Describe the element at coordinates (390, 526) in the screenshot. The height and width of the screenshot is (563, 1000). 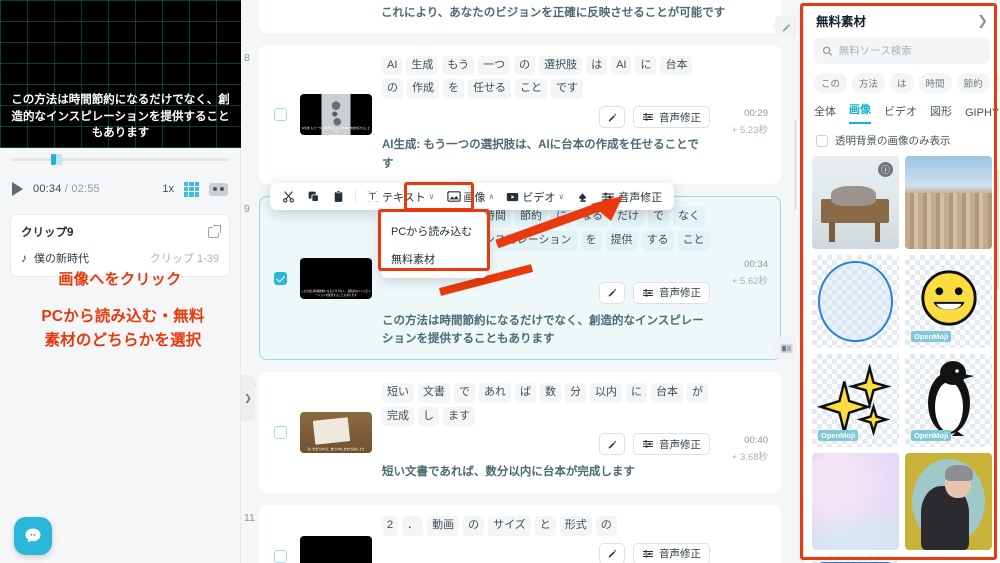
I see `word-token: 2` at that location.